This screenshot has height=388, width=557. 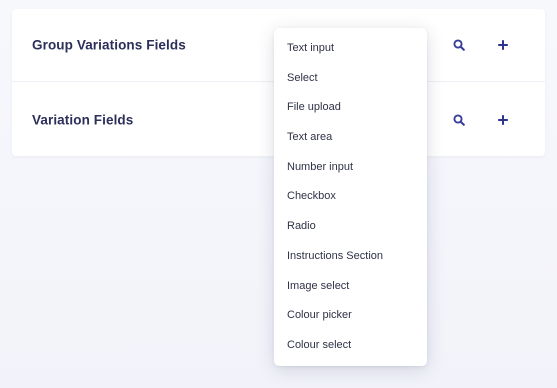 I want to click on dropdown-item-text-area: Text area, so click(x=350, y=138).